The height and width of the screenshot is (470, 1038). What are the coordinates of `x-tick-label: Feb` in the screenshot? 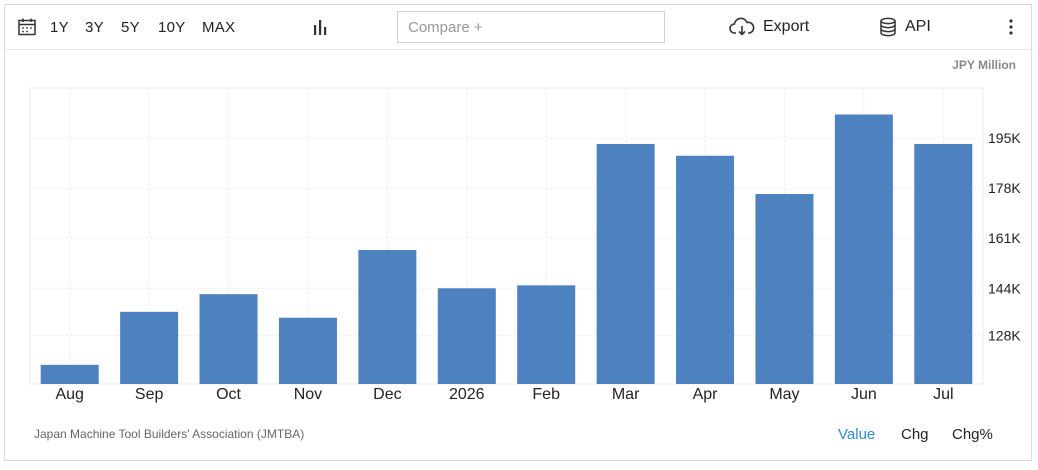 It's located at (546, 394).